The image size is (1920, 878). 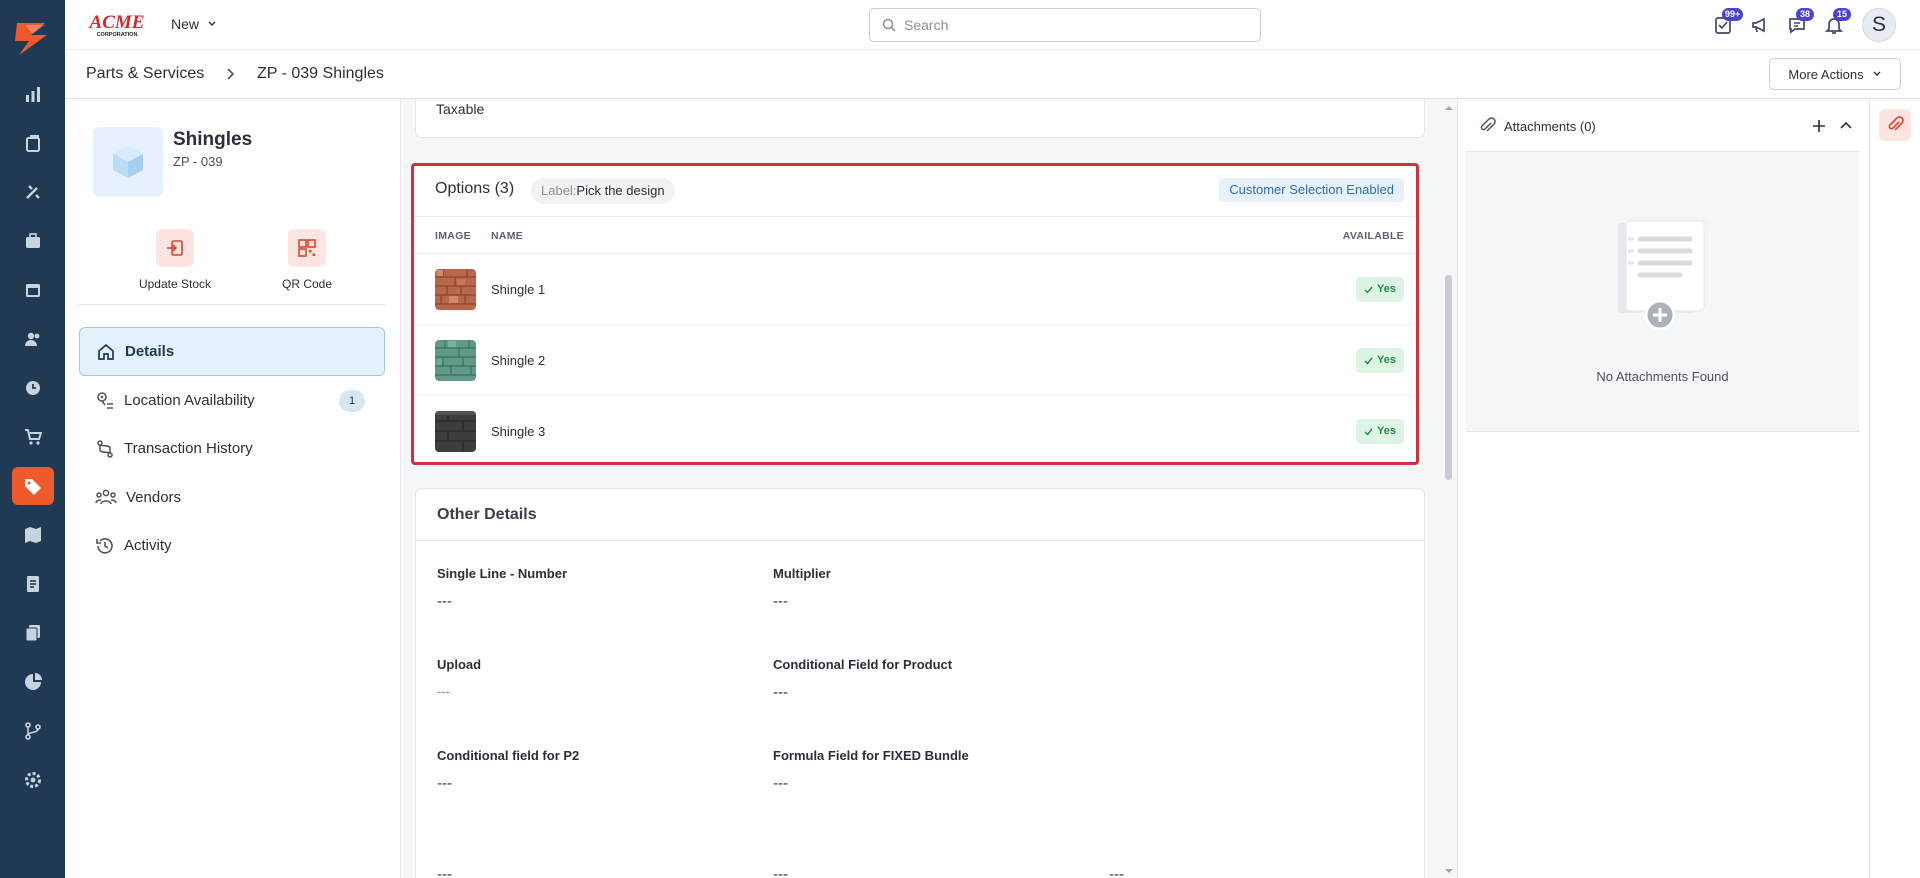 What do you see at coordinates (502, 573) in the screenshot?
I see `field-label: Single Line - Number` at bounding box center [502, 573].